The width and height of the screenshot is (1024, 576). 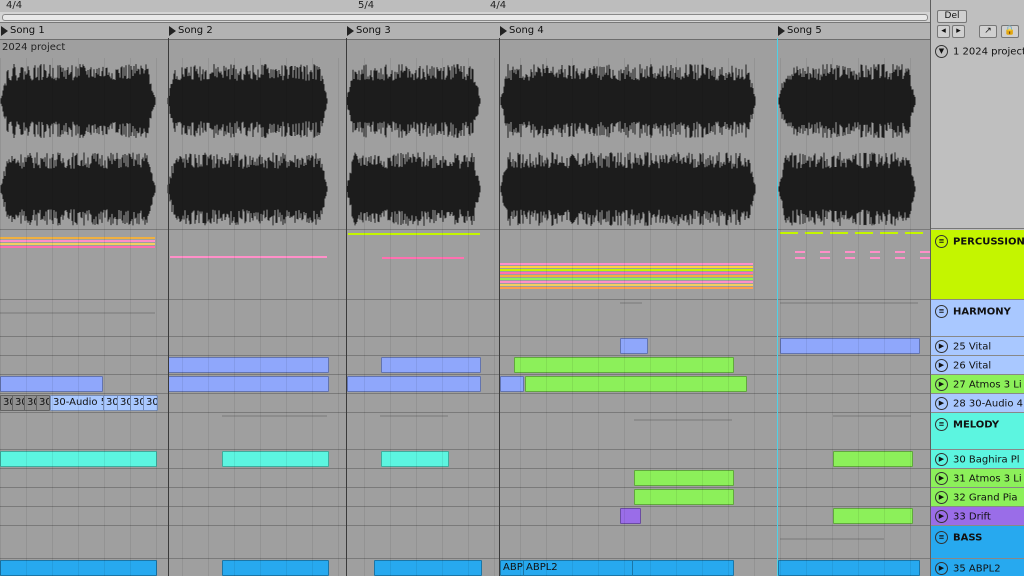 What do you see at coordinates (958, 31) in the screenshot?
I see `arrow-right-icon: ▸` at bounding box center [958, 31].